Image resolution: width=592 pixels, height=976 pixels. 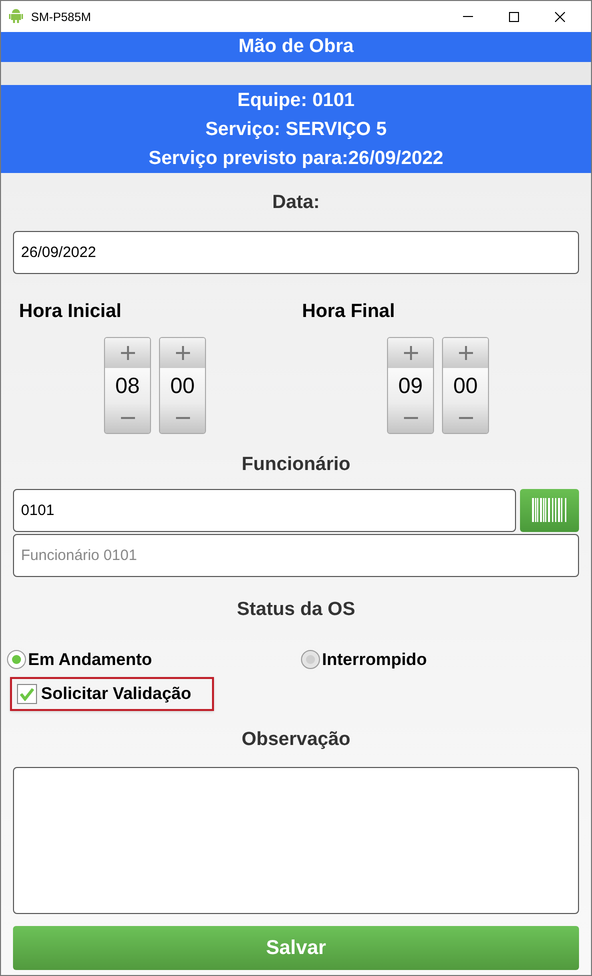 What do you see at coordinates (514, 17) in the screenshot?
I see `maximize-icon` at bounding box center [514, 17].